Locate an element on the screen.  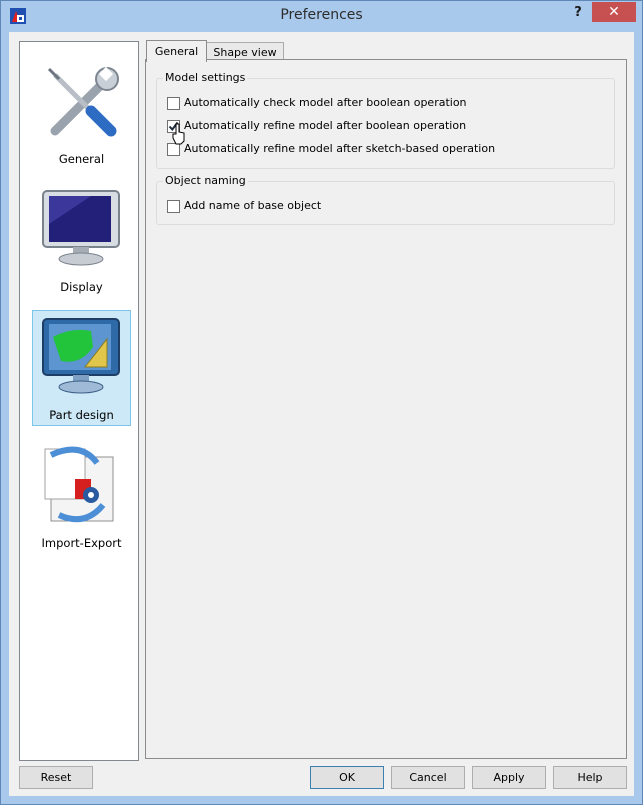
close-icon: ✕ is located at coordinates (614, 12).